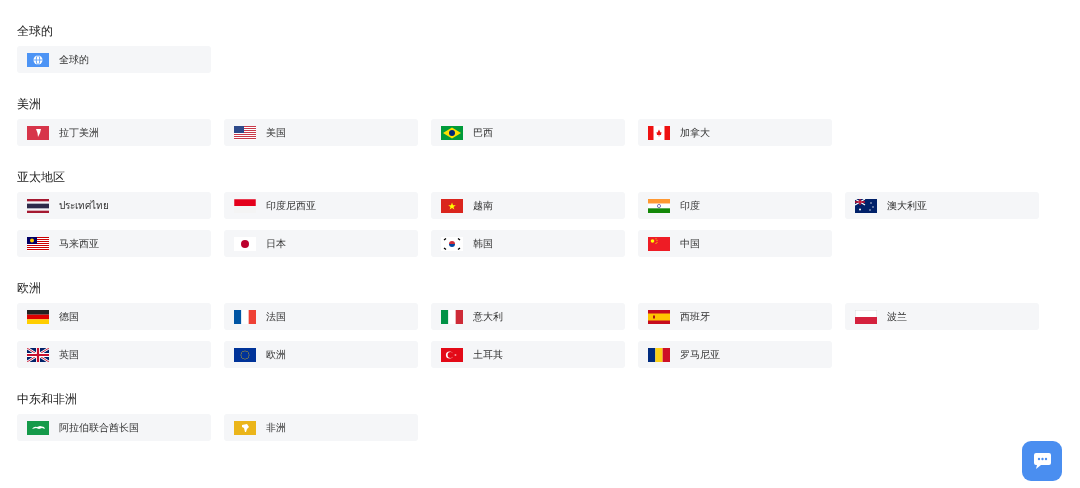 The width and height of the screenshot is (1080, 488). Describe the element at coordinates (735, 243) in the screenshot. I see `region-card: 中国` at that location.